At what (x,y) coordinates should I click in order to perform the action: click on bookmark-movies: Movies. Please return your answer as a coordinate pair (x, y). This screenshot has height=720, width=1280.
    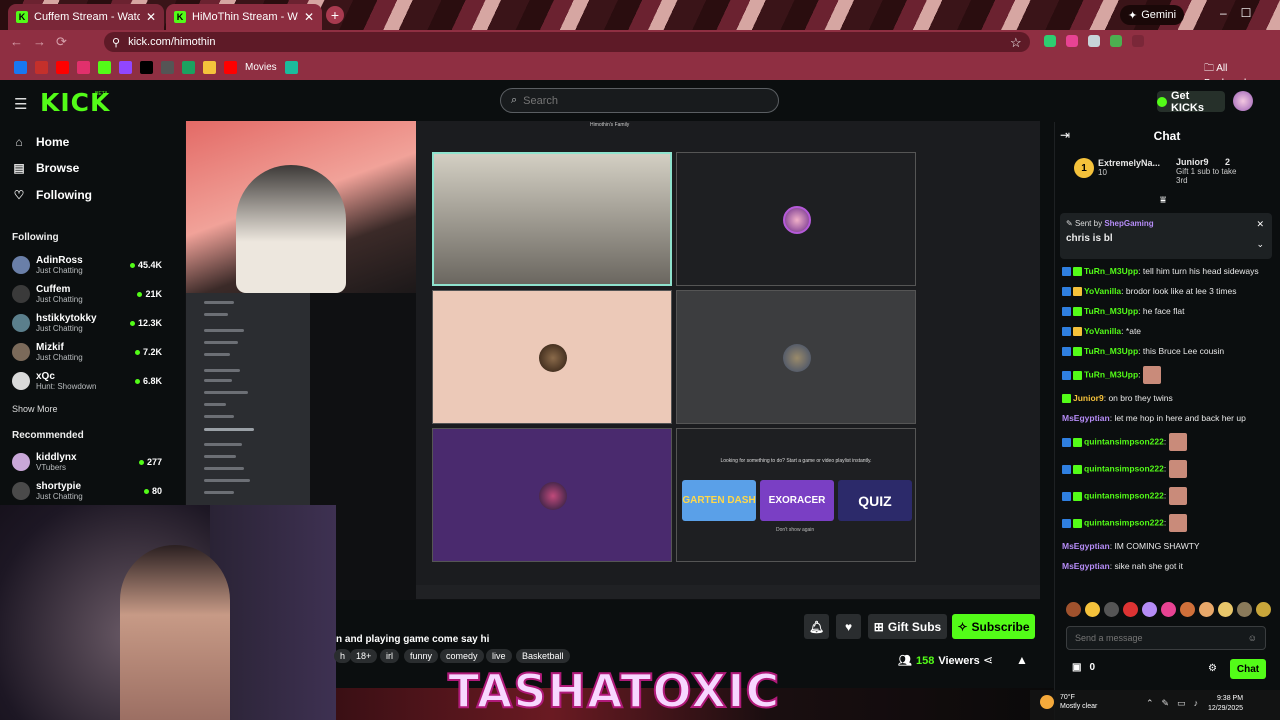
    Looking at the image, I should click on (261, 67).